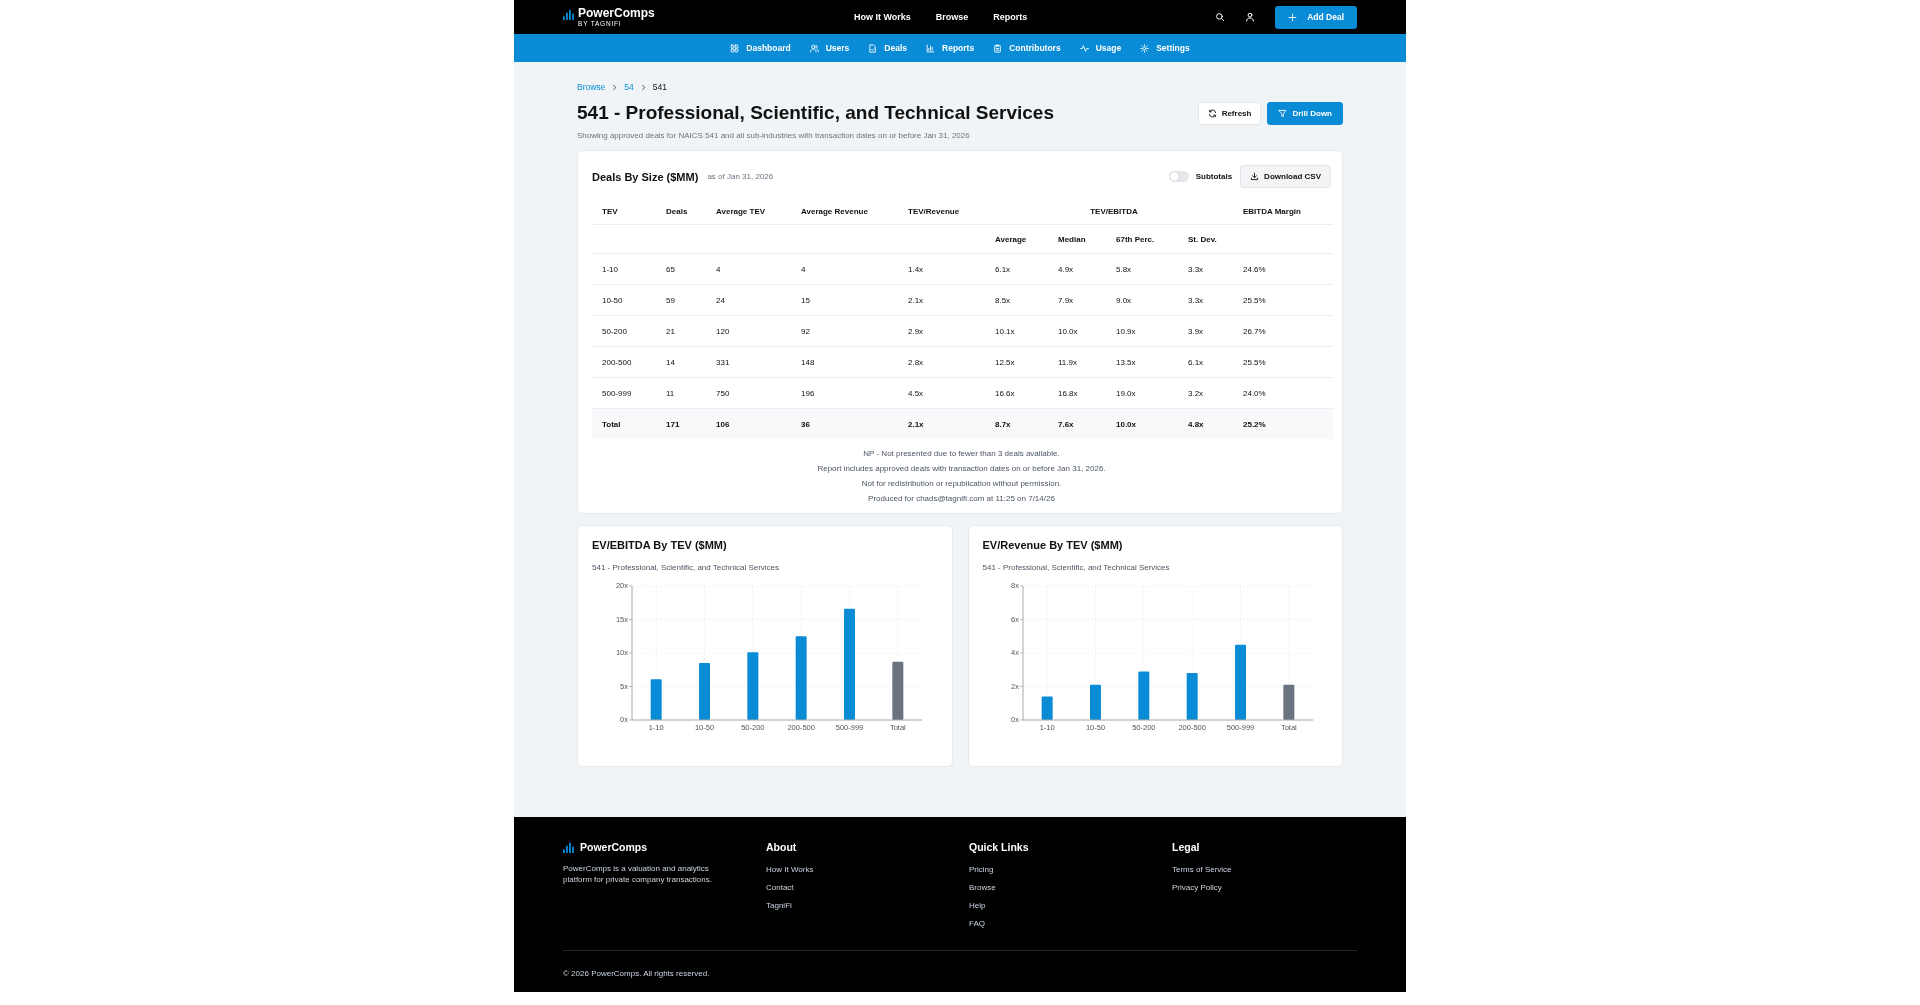  I want to click on footer-link: FAQ, so click(1070, 923).